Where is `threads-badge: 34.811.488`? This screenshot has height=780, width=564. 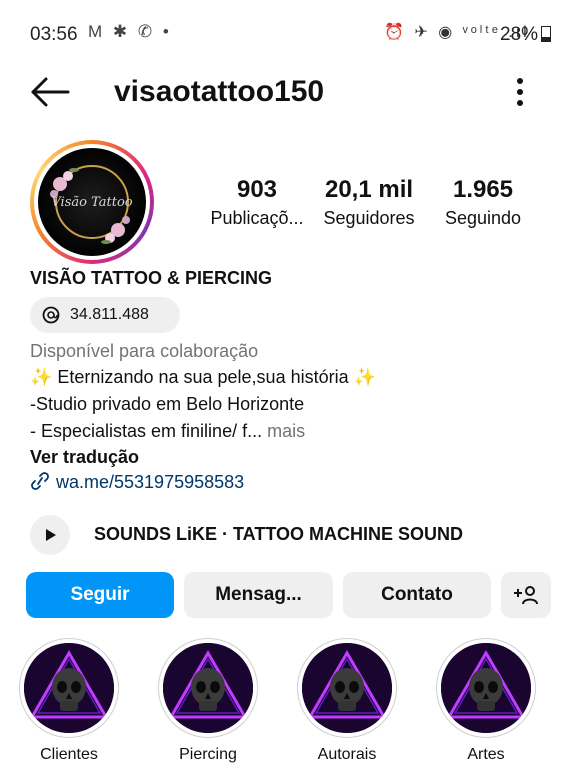 threads-badge: 34.811.488 is located at coordinates (105, 315).